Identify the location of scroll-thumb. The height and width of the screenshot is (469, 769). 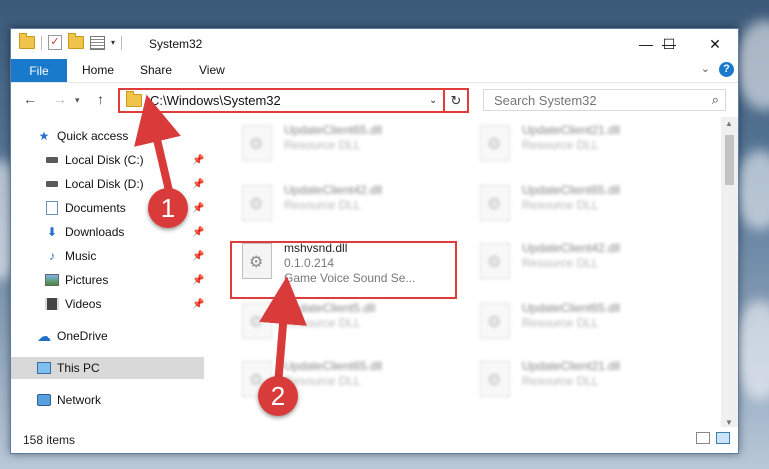
(729, 160).